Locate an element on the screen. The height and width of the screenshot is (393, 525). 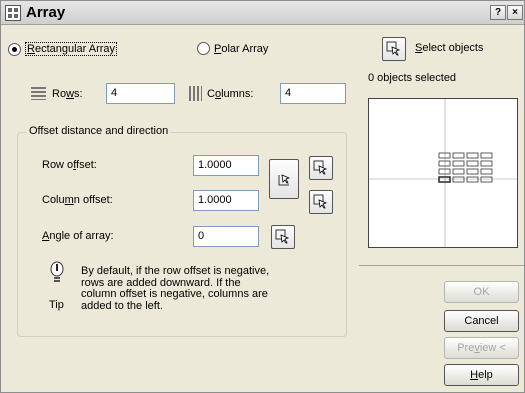
dialog-title: Array is located at coordinates (46, 12).